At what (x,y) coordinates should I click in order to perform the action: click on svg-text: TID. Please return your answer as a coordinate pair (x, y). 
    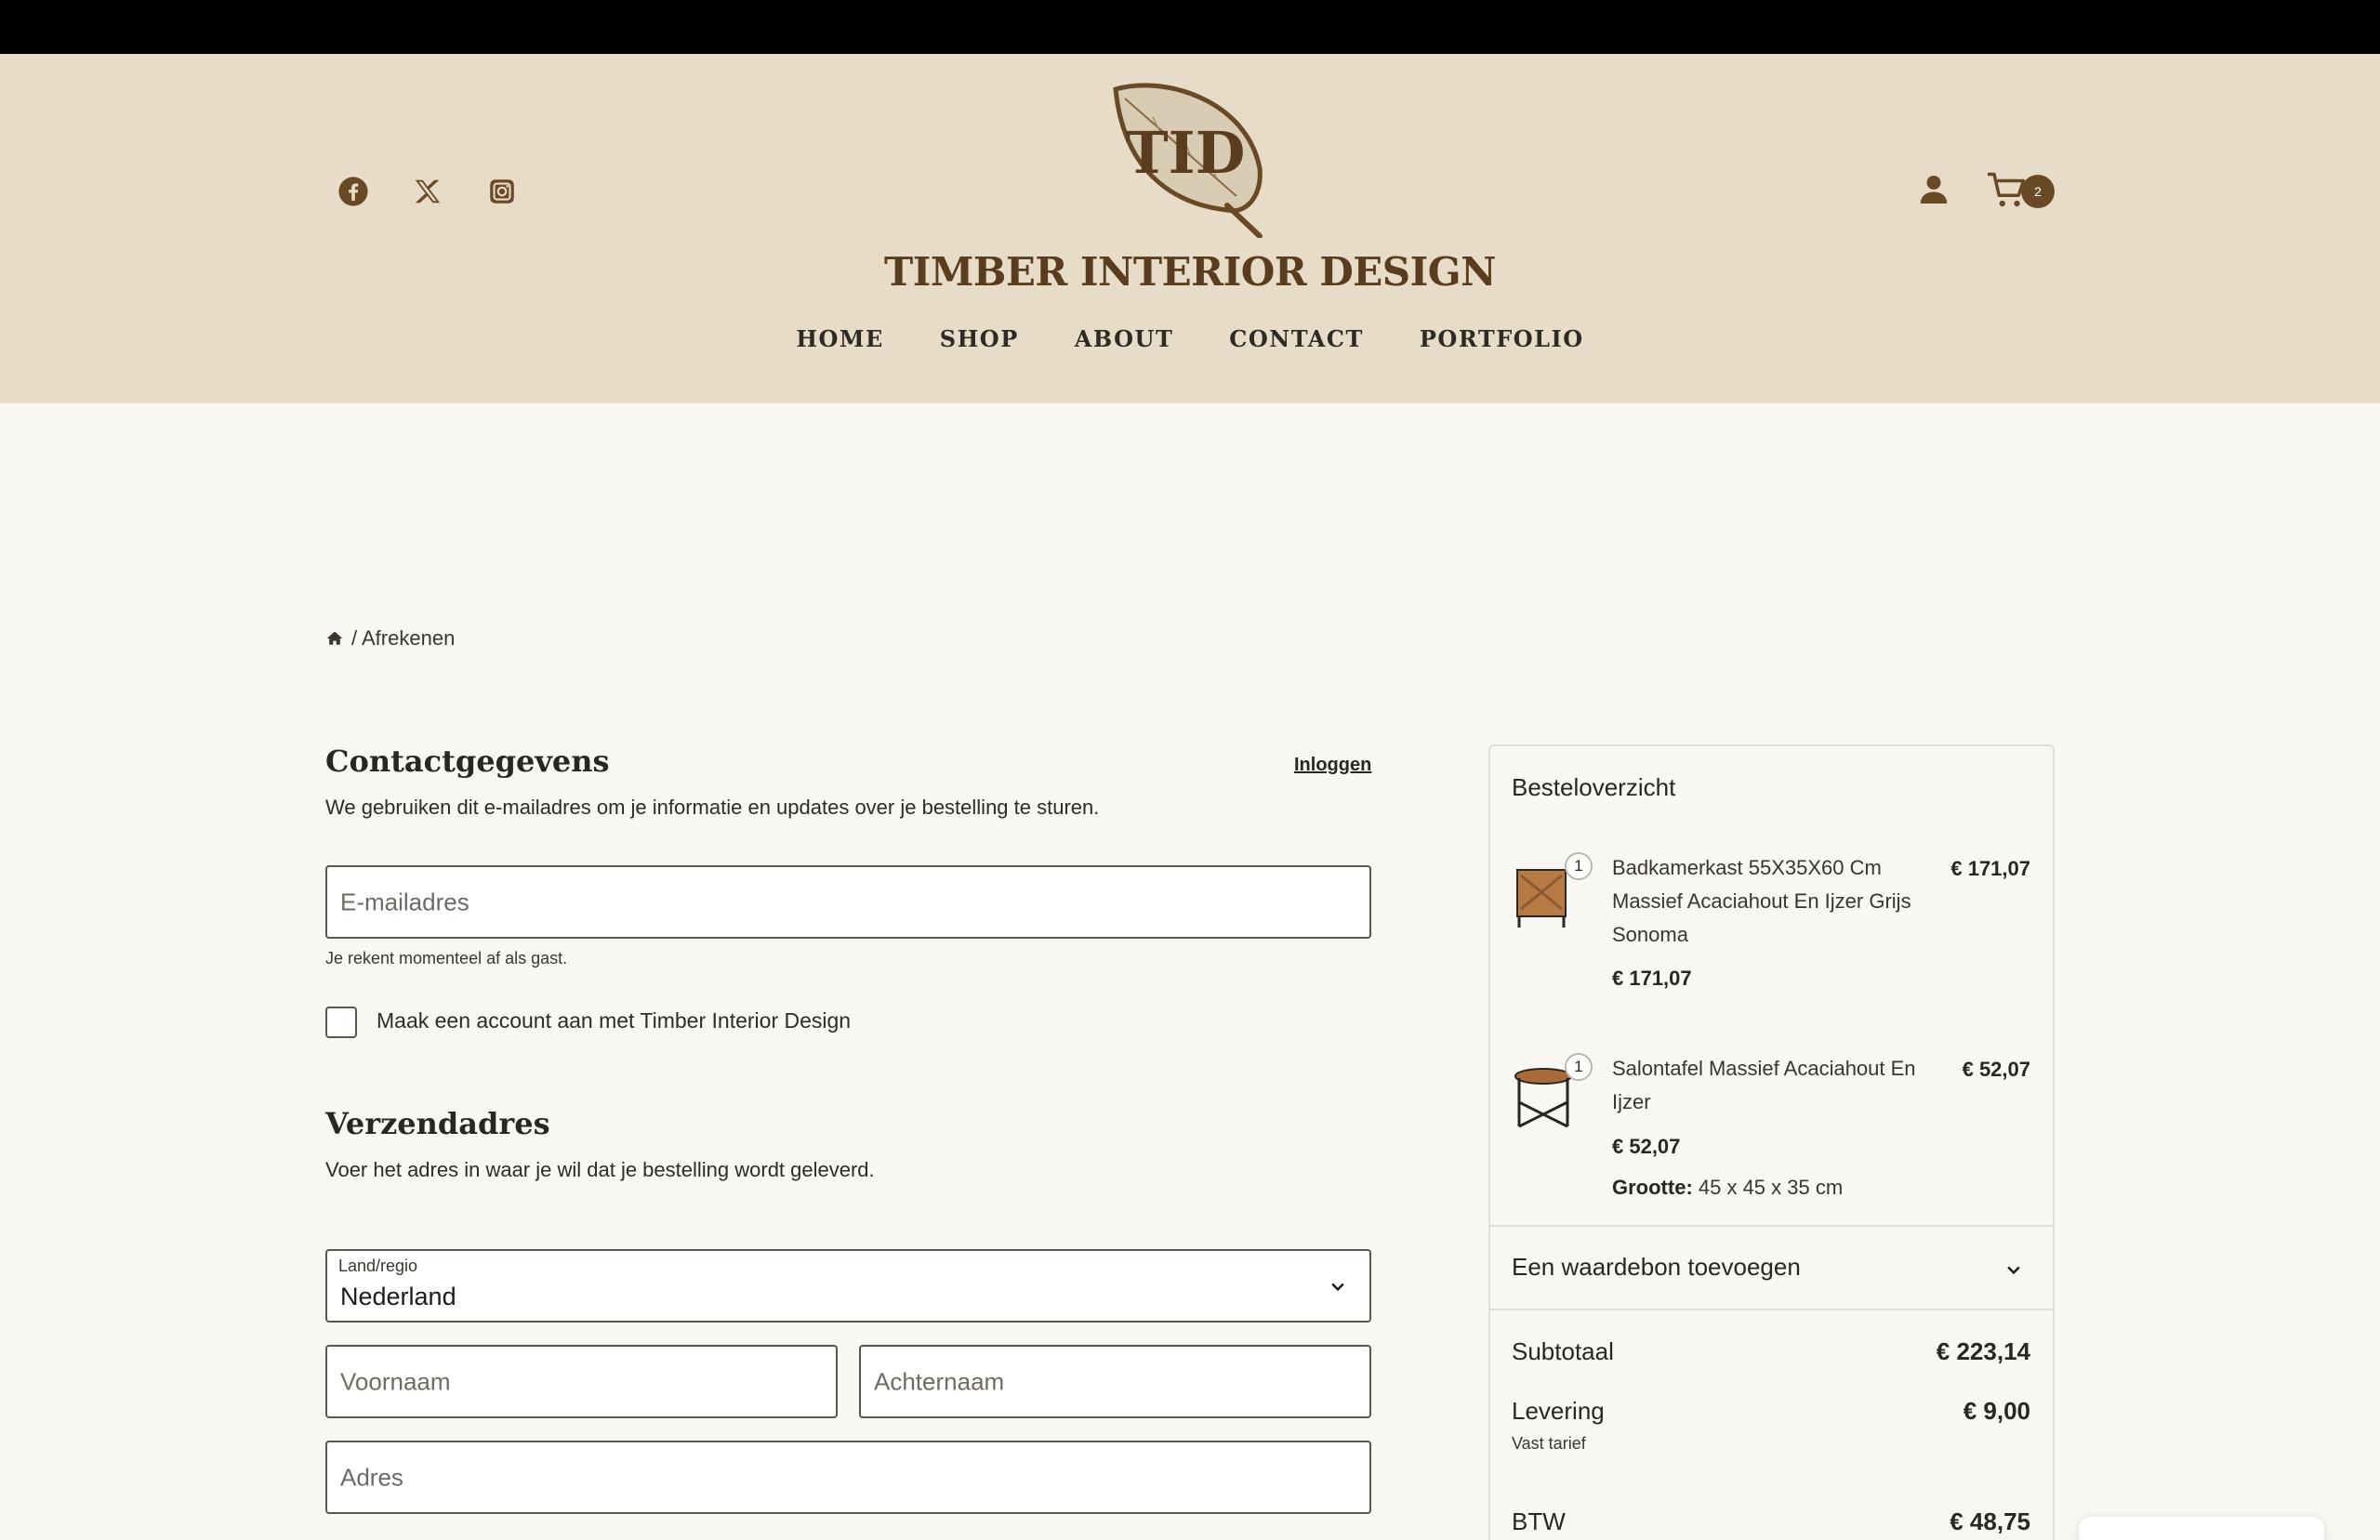
    Looking at the image, I should click on (1186, 153).